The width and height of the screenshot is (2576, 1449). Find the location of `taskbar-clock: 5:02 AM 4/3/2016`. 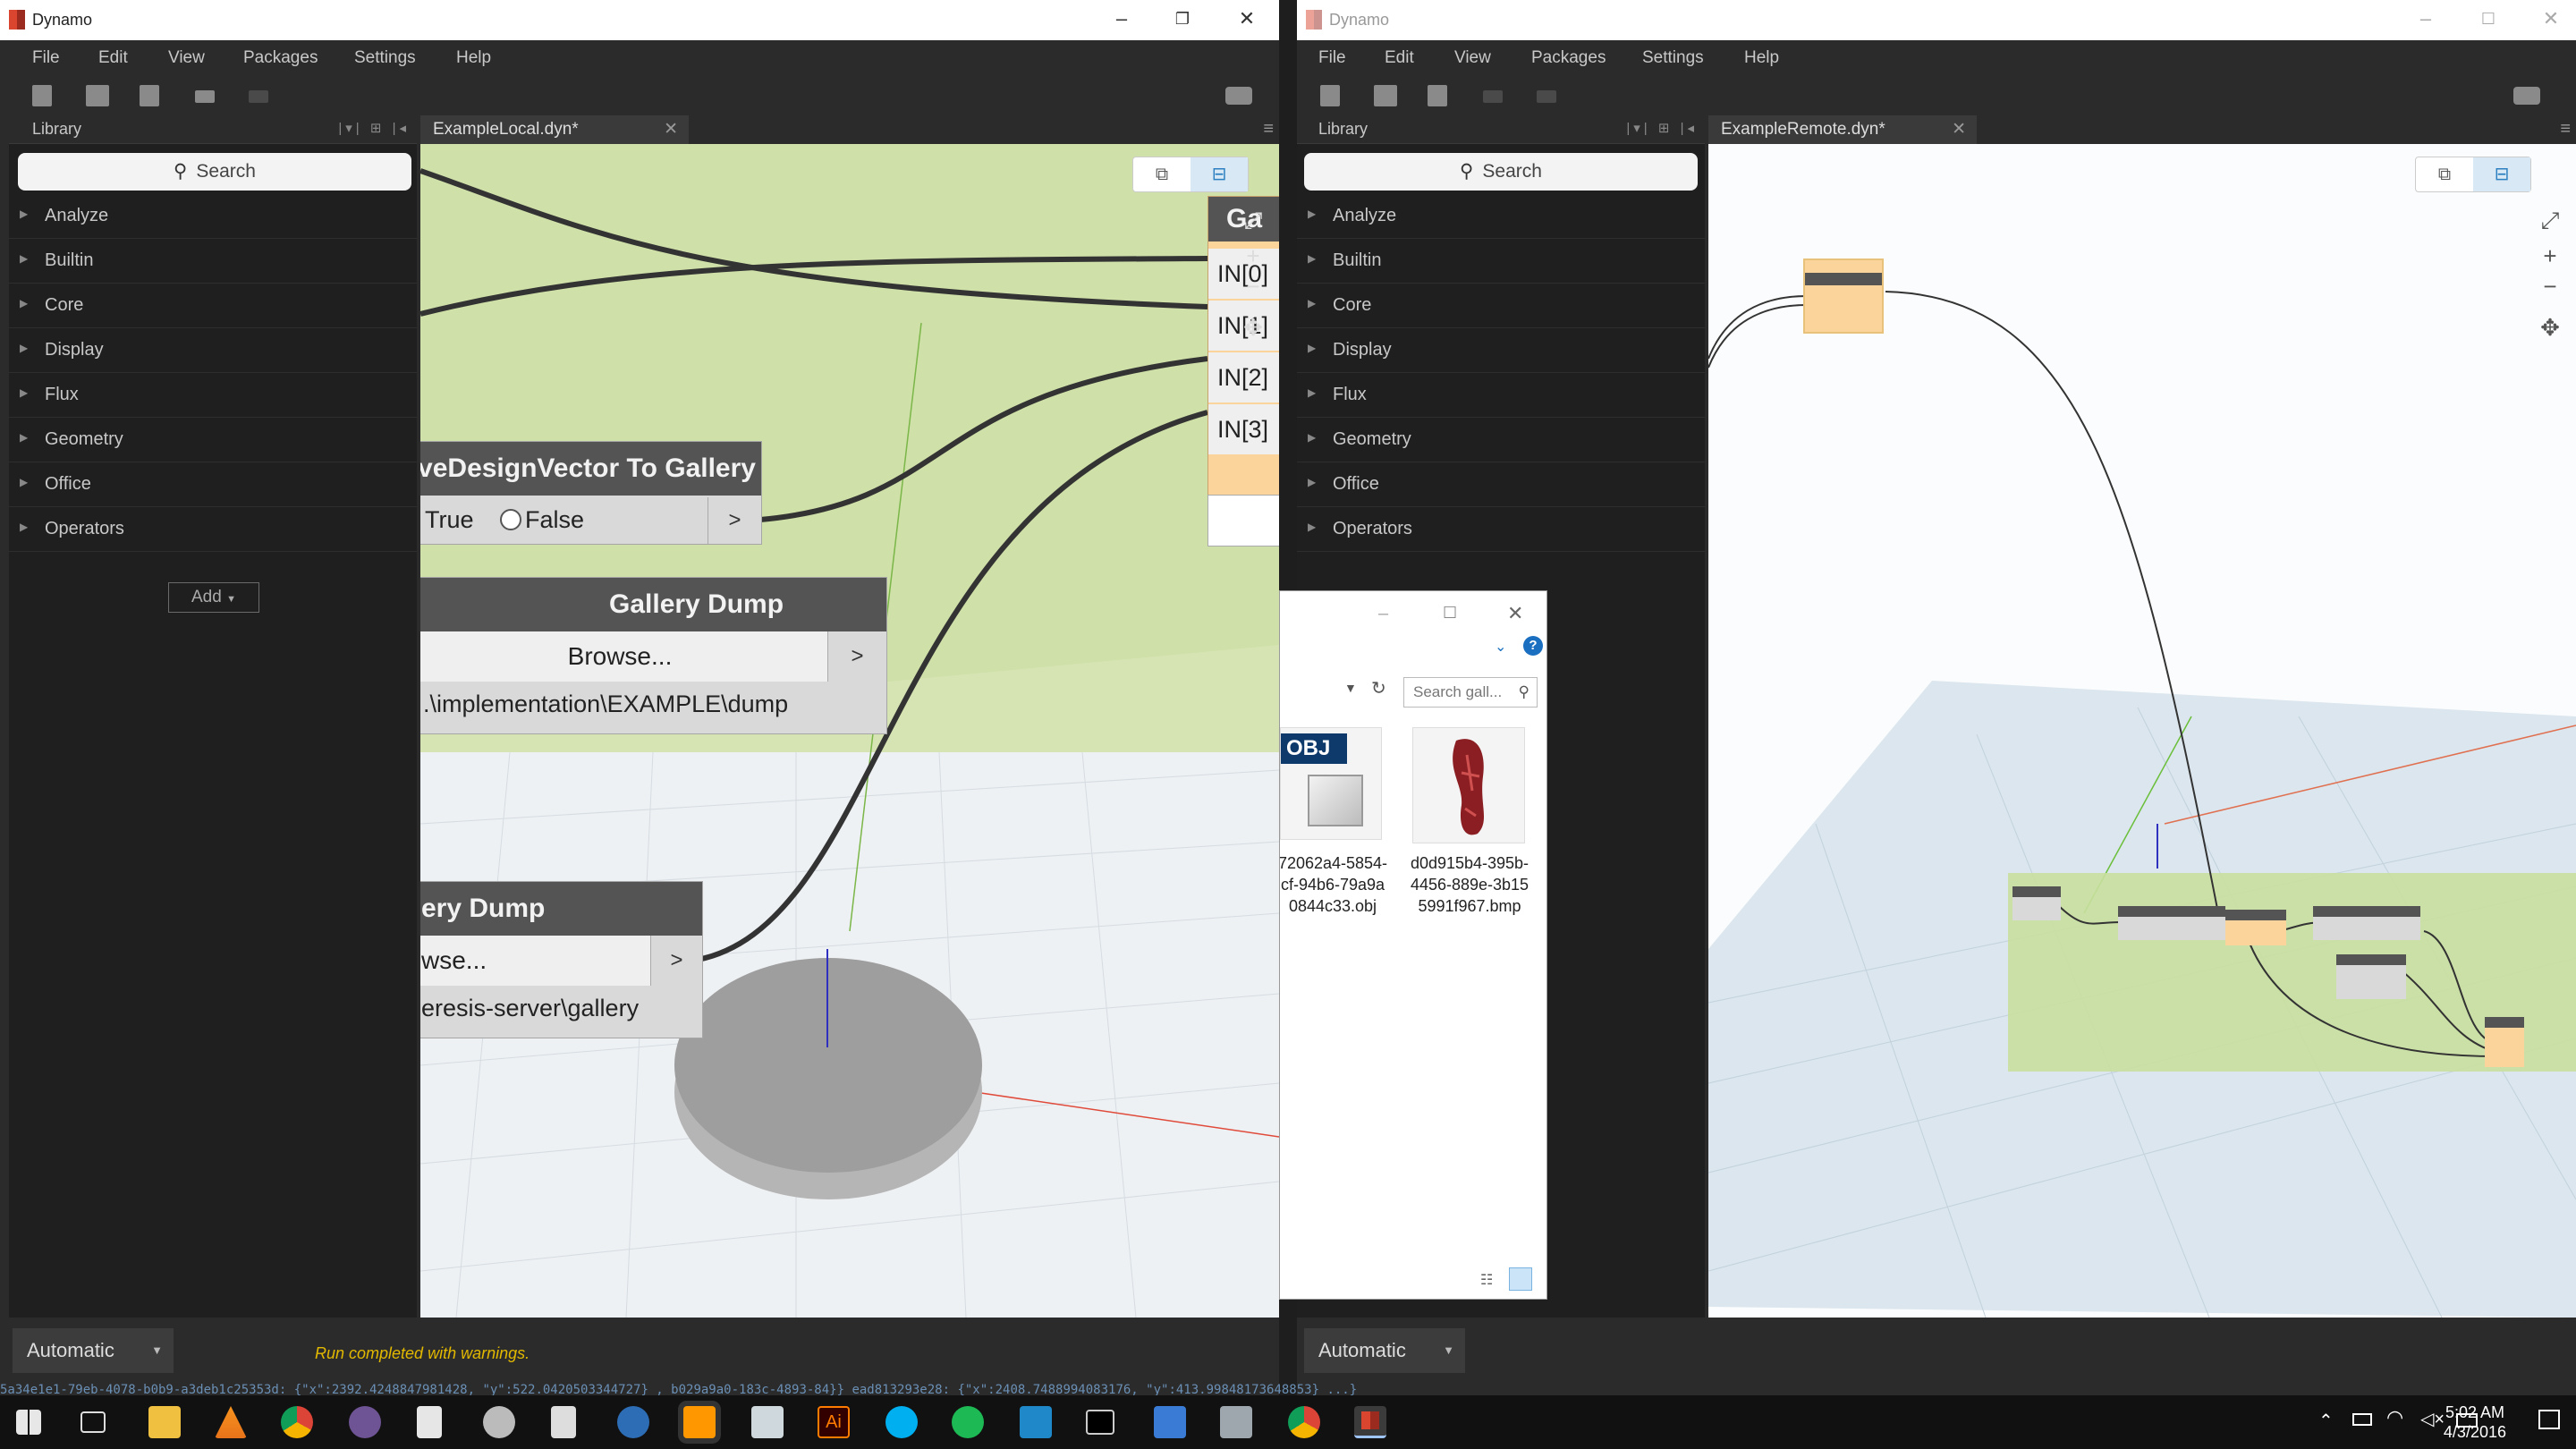

taskbar-clock: 5:02 AM 4/3/2016 is located at coordinates (2475, 1422).